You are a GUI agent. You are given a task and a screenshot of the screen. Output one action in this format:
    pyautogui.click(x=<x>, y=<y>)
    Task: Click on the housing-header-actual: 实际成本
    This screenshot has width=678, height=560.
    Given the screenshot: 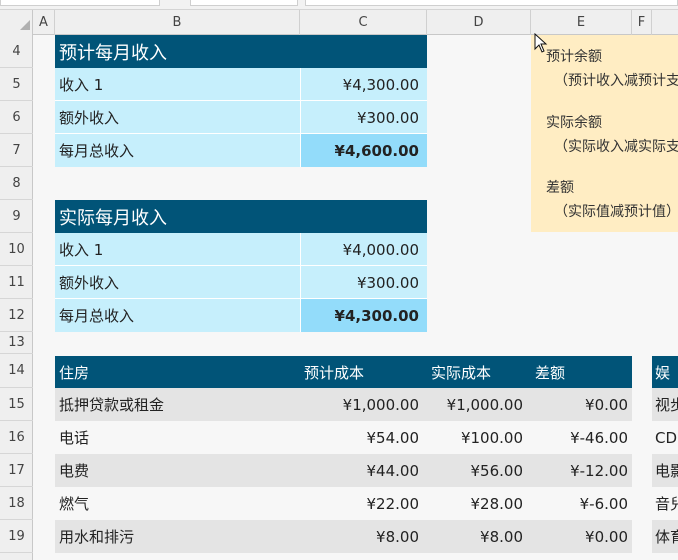 What is the action you would take?
    pyautogui.click(x=479, y=372)
    